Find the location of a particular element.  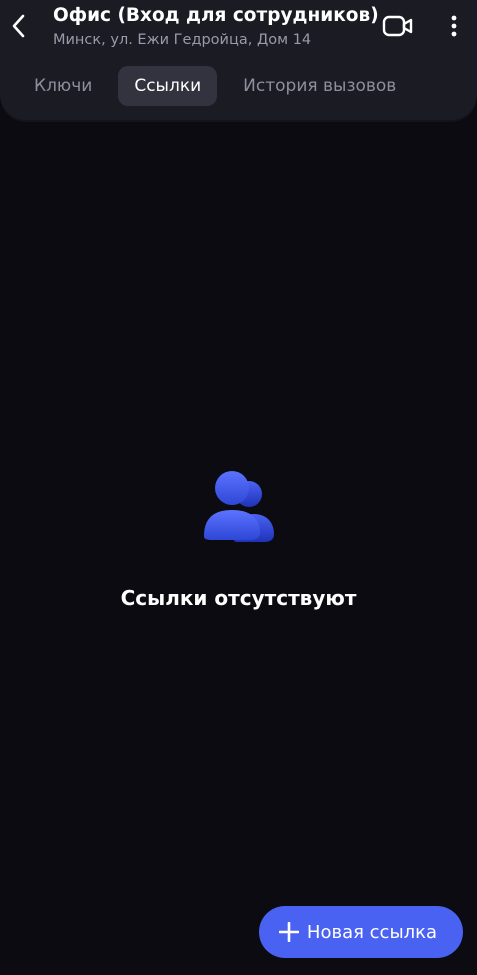

video-camera-icon is located at coordinates (397, 26).